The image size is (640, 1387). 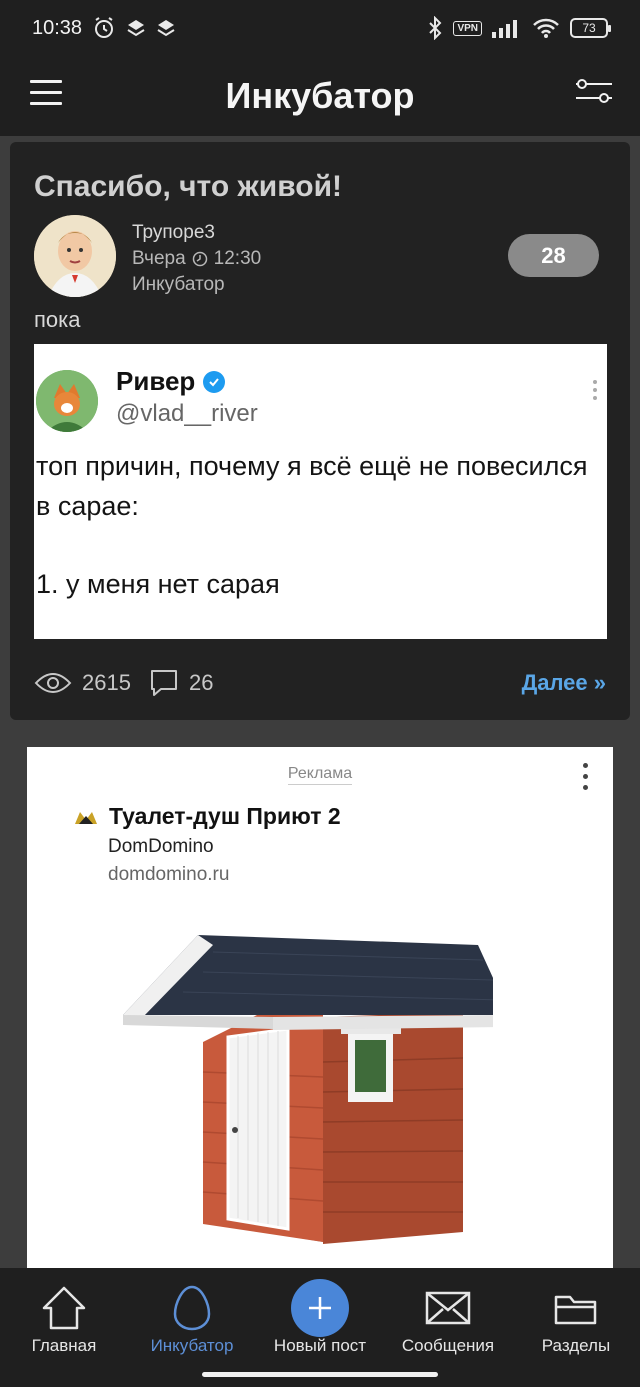 What do you see at coordinates (75, 256) in the screenshot?
I see `avatar` at bounding box center [75, 256].